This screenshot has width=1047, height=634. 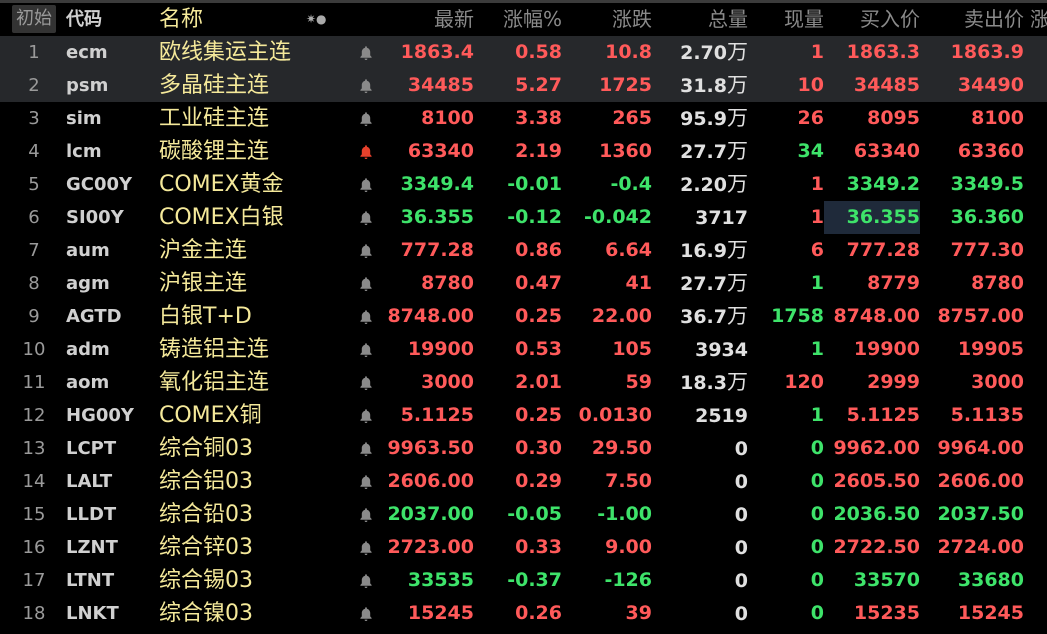 What do you see at coordinates (214, 118) in the screenshot?
I see `contract-name: 工业硅主连` at bounding box center [214, 118].